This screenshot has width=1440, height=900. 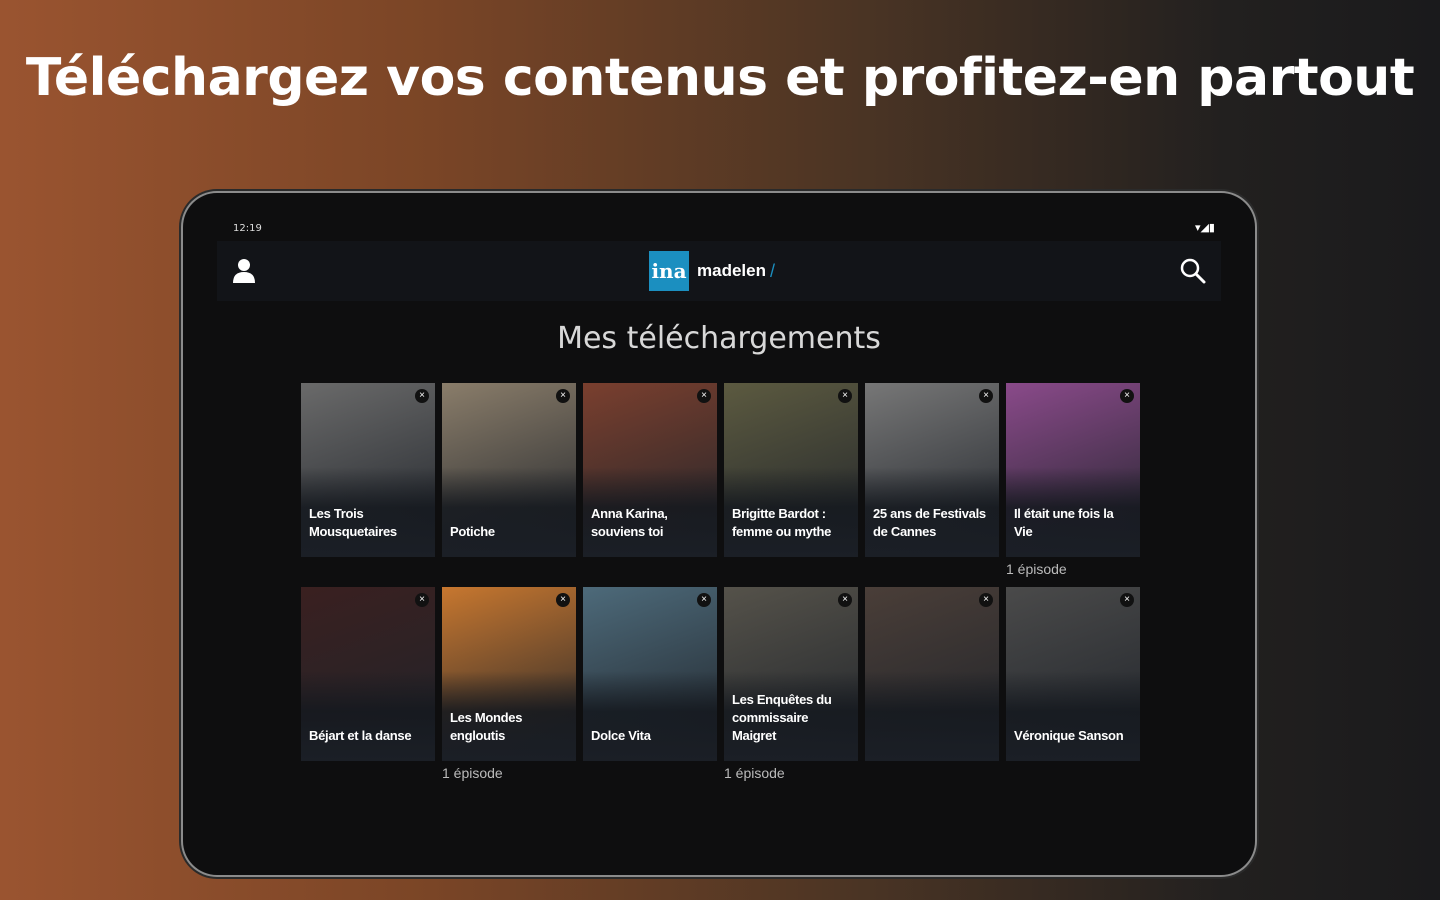 I want to click on app-logo: ina madelen /, so click(x=712, y=271).